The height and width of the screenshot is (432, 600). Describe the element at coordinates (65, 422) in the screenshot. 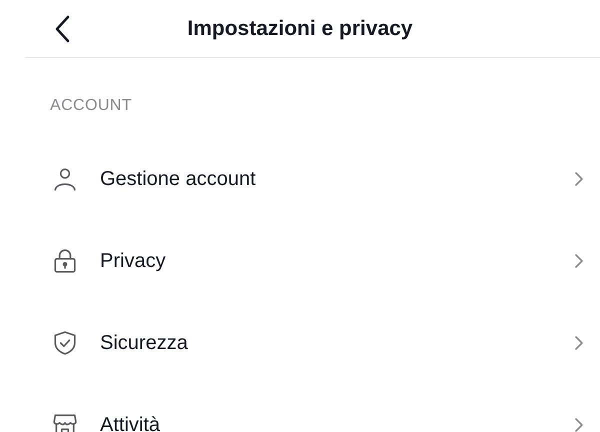

I see `storefront-icon` at that location.